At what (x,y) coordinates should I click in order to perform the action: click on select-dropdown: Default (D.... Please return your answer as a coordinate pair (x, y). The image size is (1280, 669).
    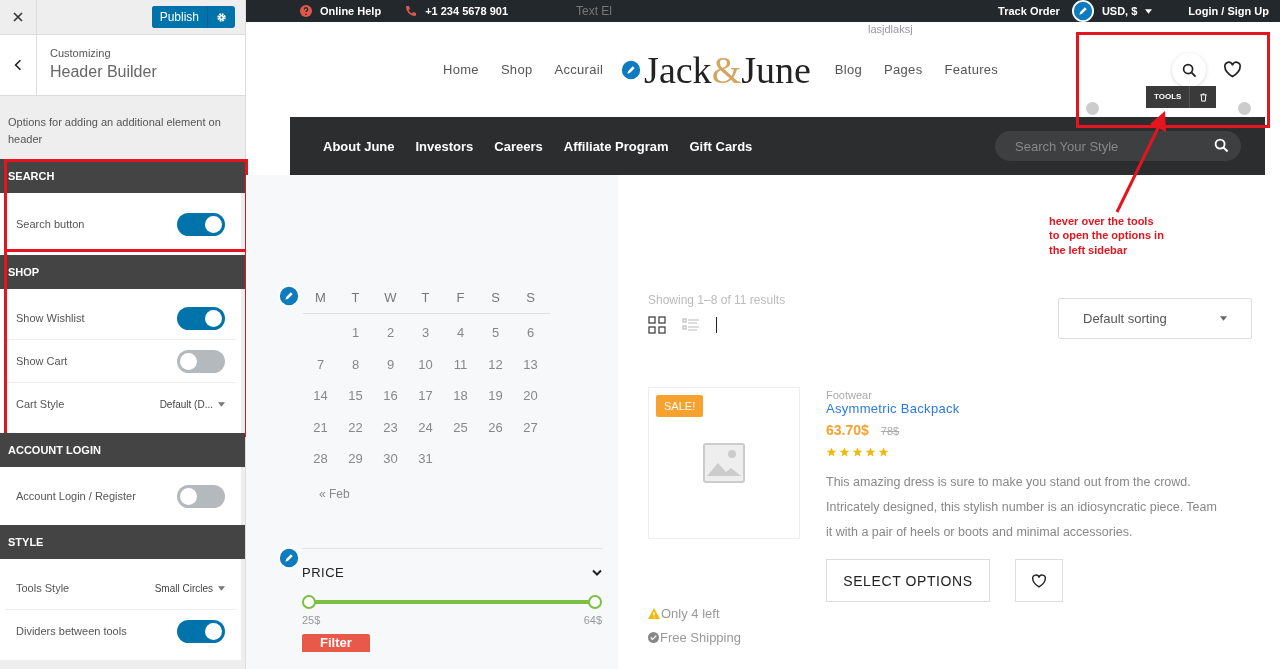
    Looking at the image, I should click on (192, 404).